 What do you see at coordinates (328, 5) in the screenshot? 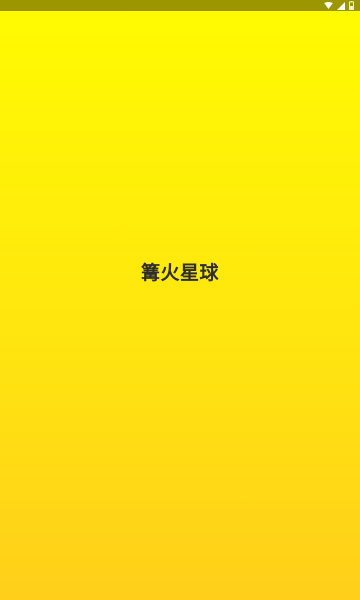
I see `wifi-icon` at bounding box center [328, 5].